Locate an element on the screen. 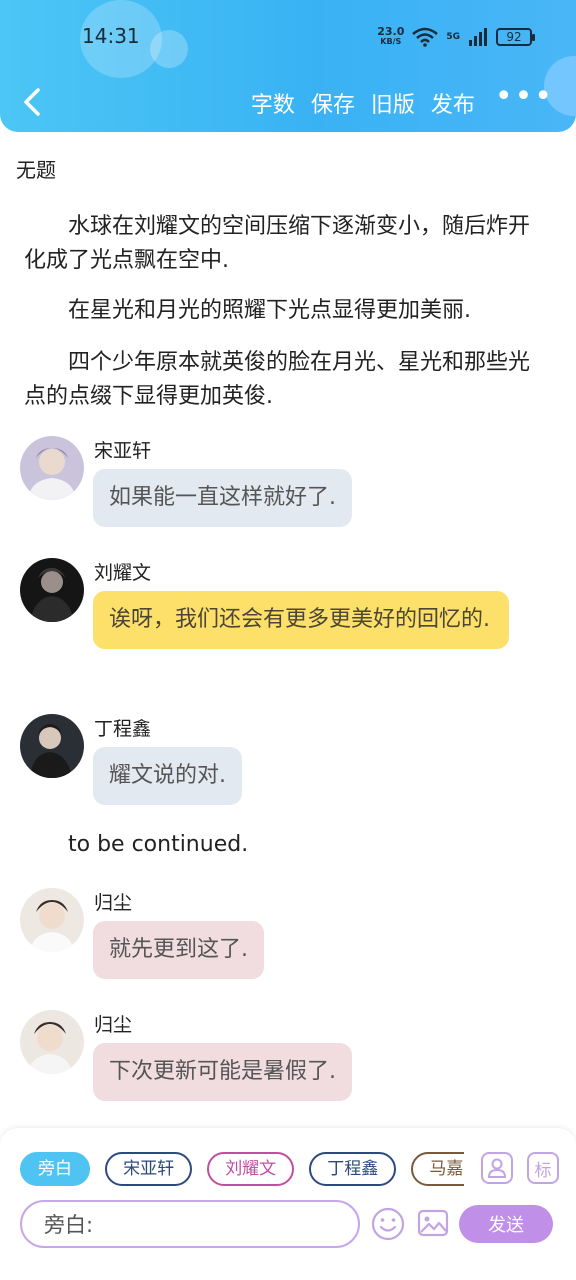  message-bubble: 下次更新可能是暑假了. is located at coordinates (222, 1072).